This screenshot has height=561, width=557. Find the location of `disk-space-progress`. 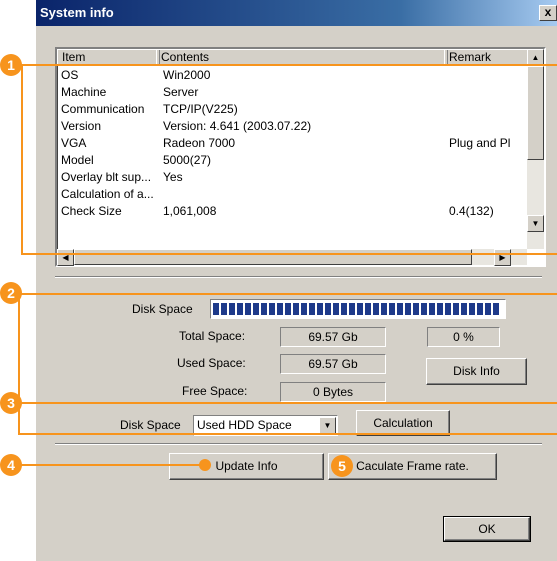

disk-space-progress is located at coordinates (358, 309).